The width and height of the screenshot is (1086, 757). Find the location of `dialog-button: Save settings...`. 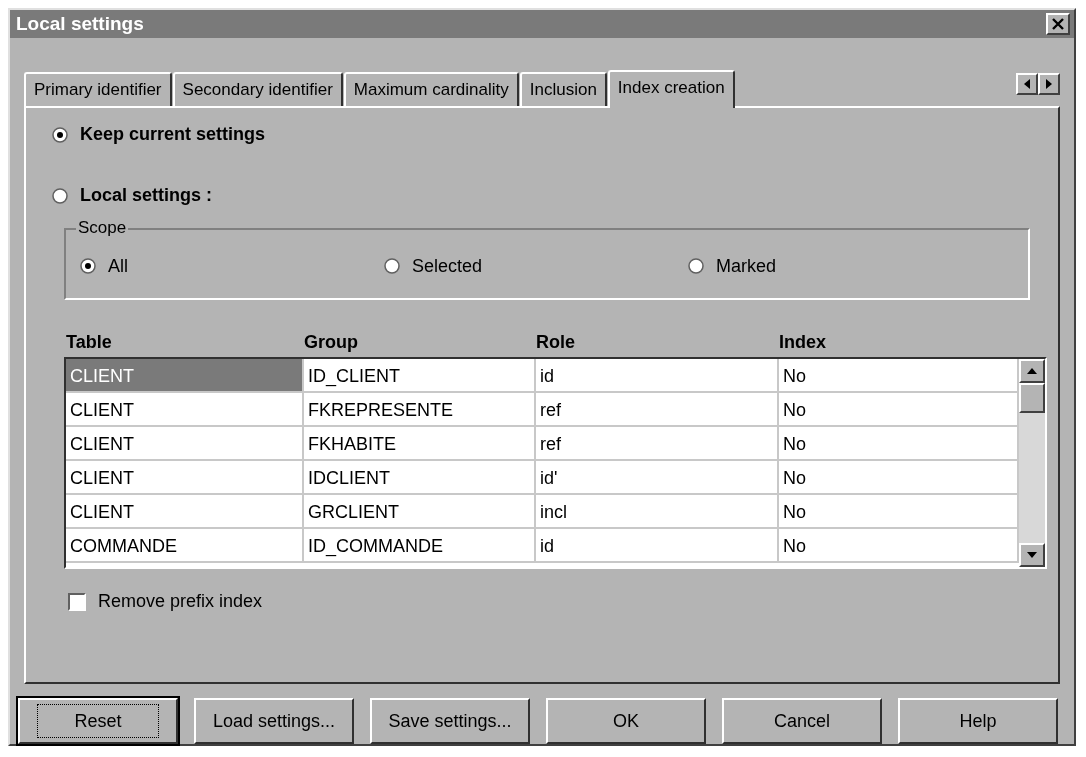

dialog-button: Save settings... is located at coordinates (450, 721).